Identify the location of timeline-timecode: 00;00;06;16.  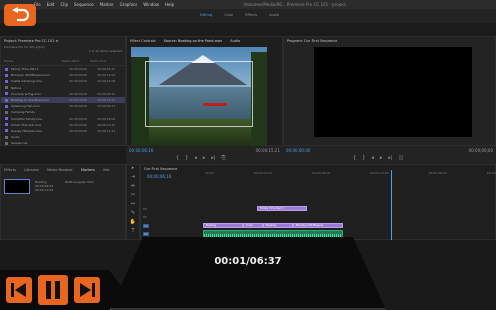
(159, 176).